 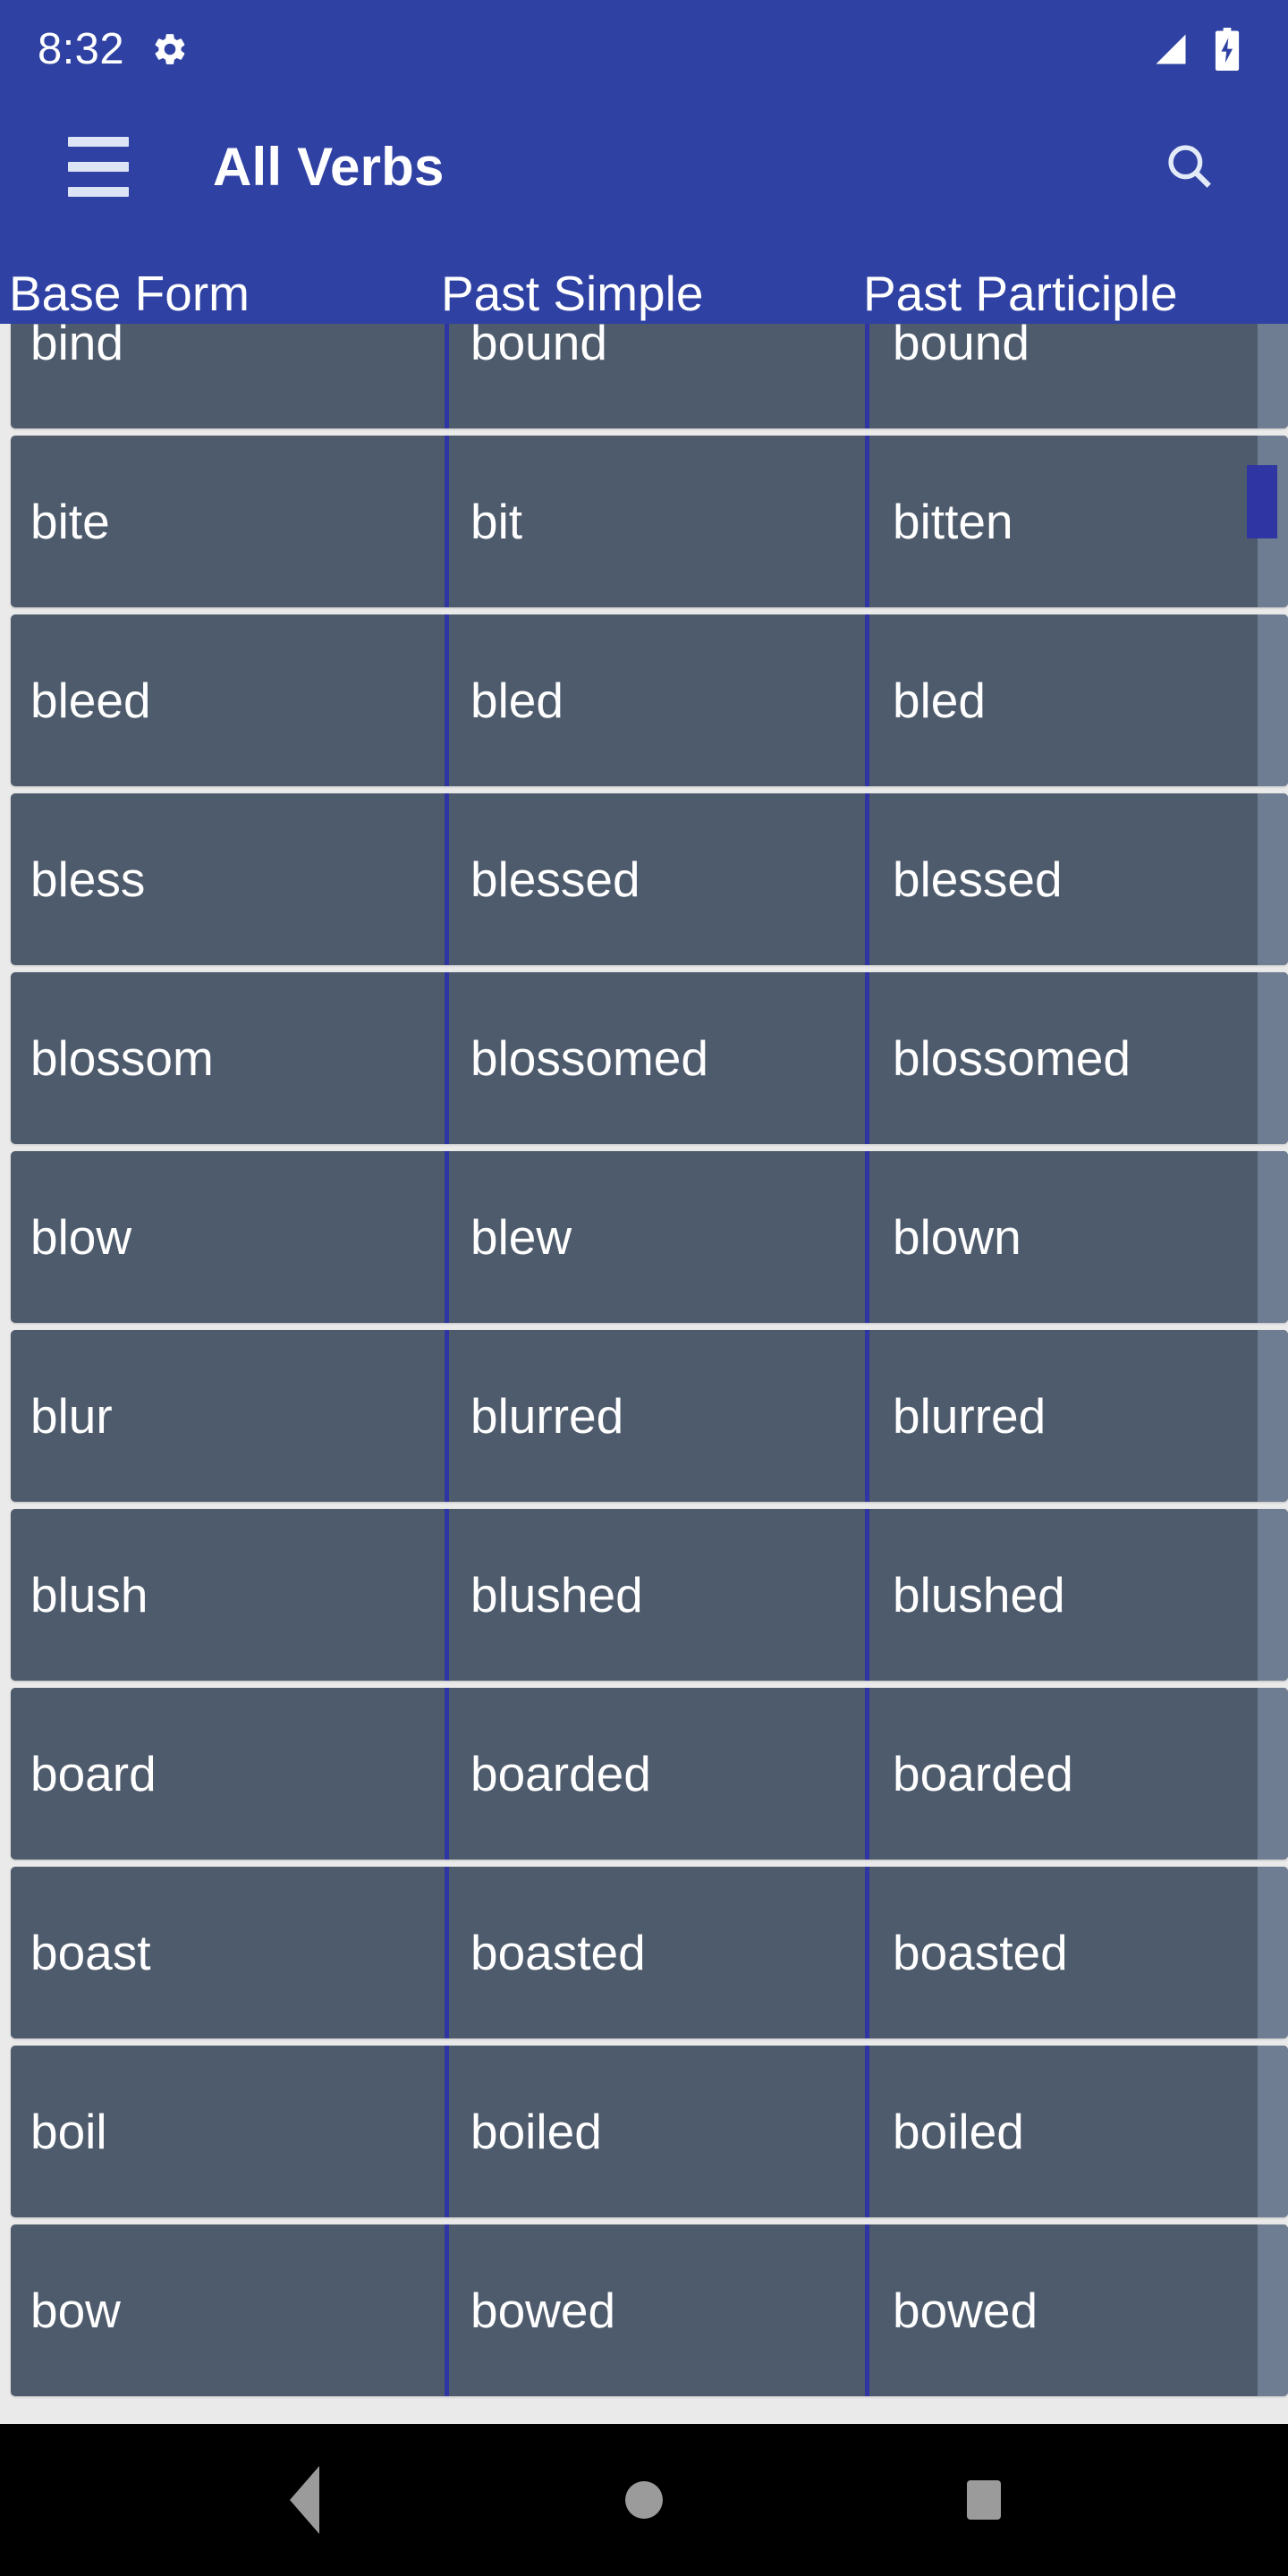 What do you see at coordinates (1200, 49) in the screenshot?
I see `status-bar-right` at bounding box center [1200, 49].